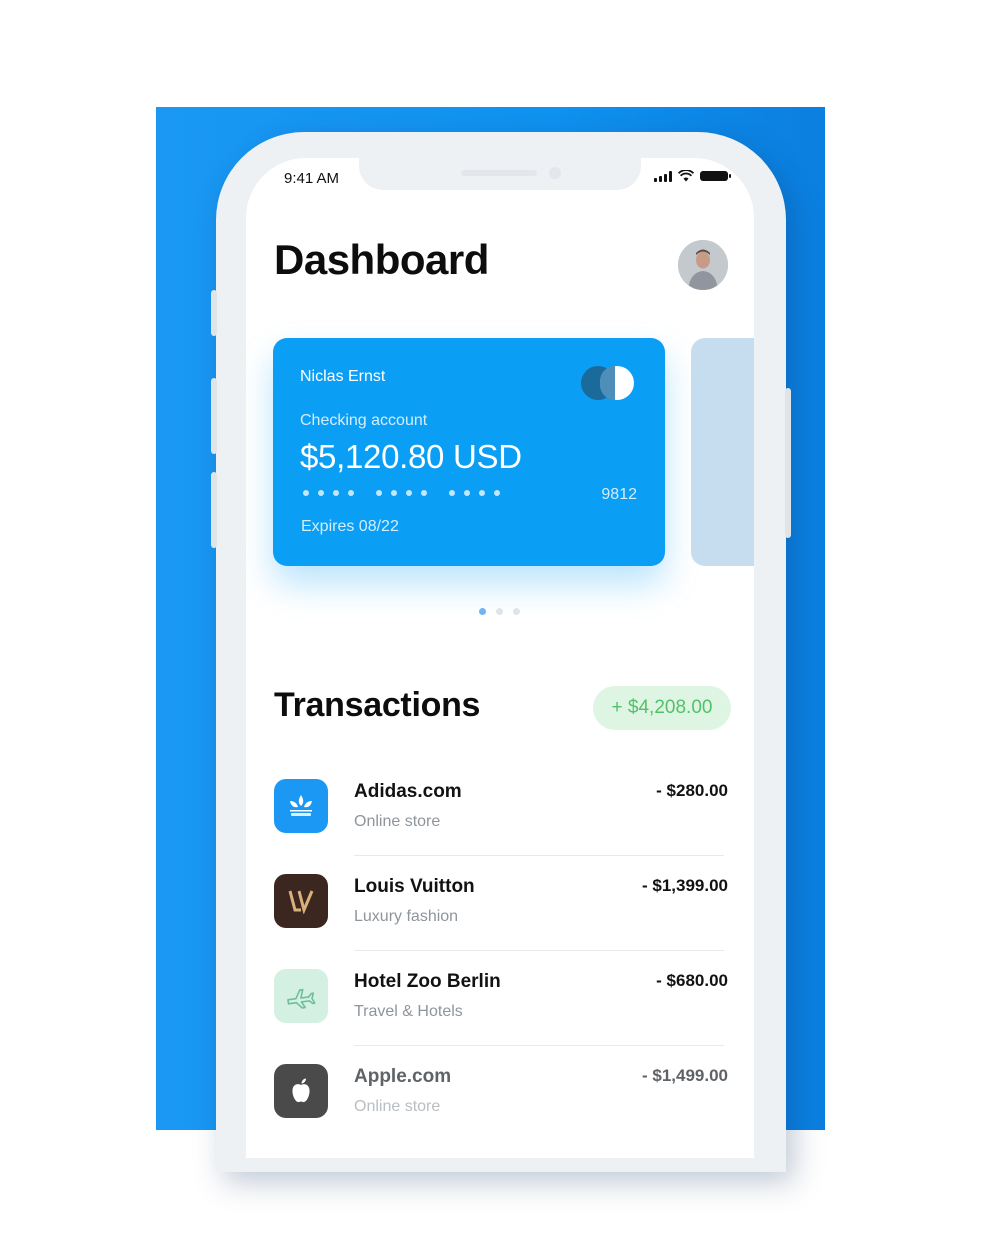 The image size is (981, 1236). I want to click on card-last-four: 9812, so click(619, 494).